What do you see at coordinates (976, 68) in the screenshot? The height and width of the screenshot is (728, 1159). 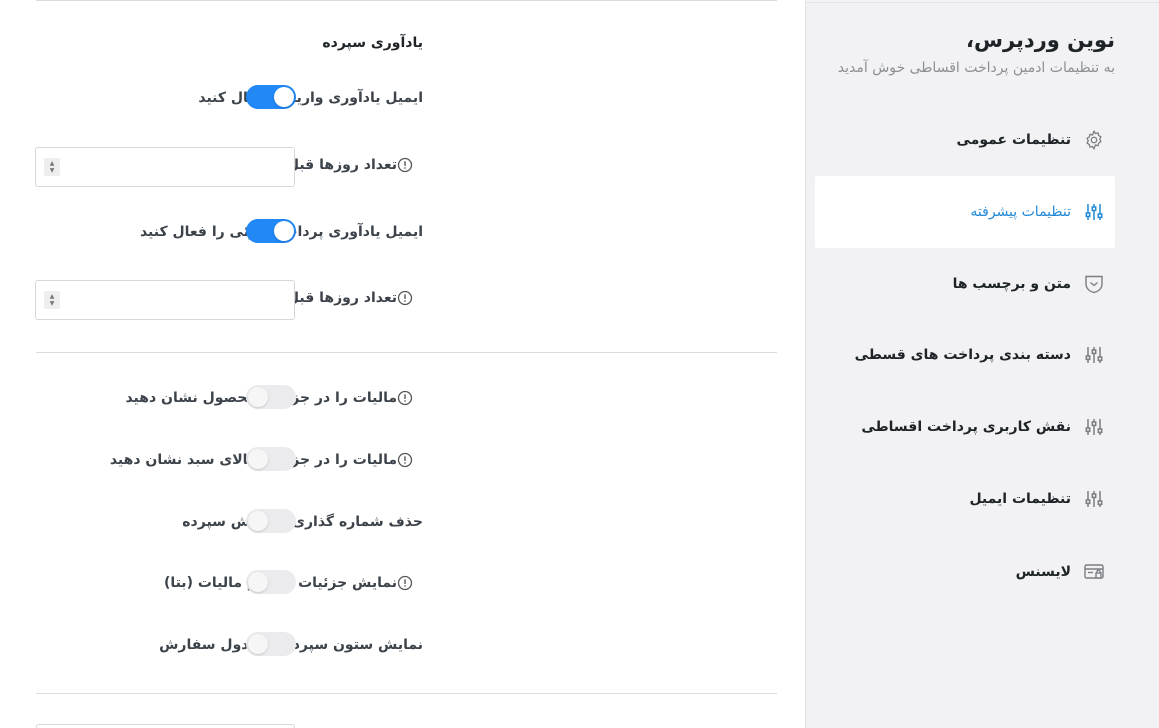 I see `brand-subtitle: به تنظیمات ادمین پرداخت اقساطی خوش آمدید` at bounding box center [976, 68].